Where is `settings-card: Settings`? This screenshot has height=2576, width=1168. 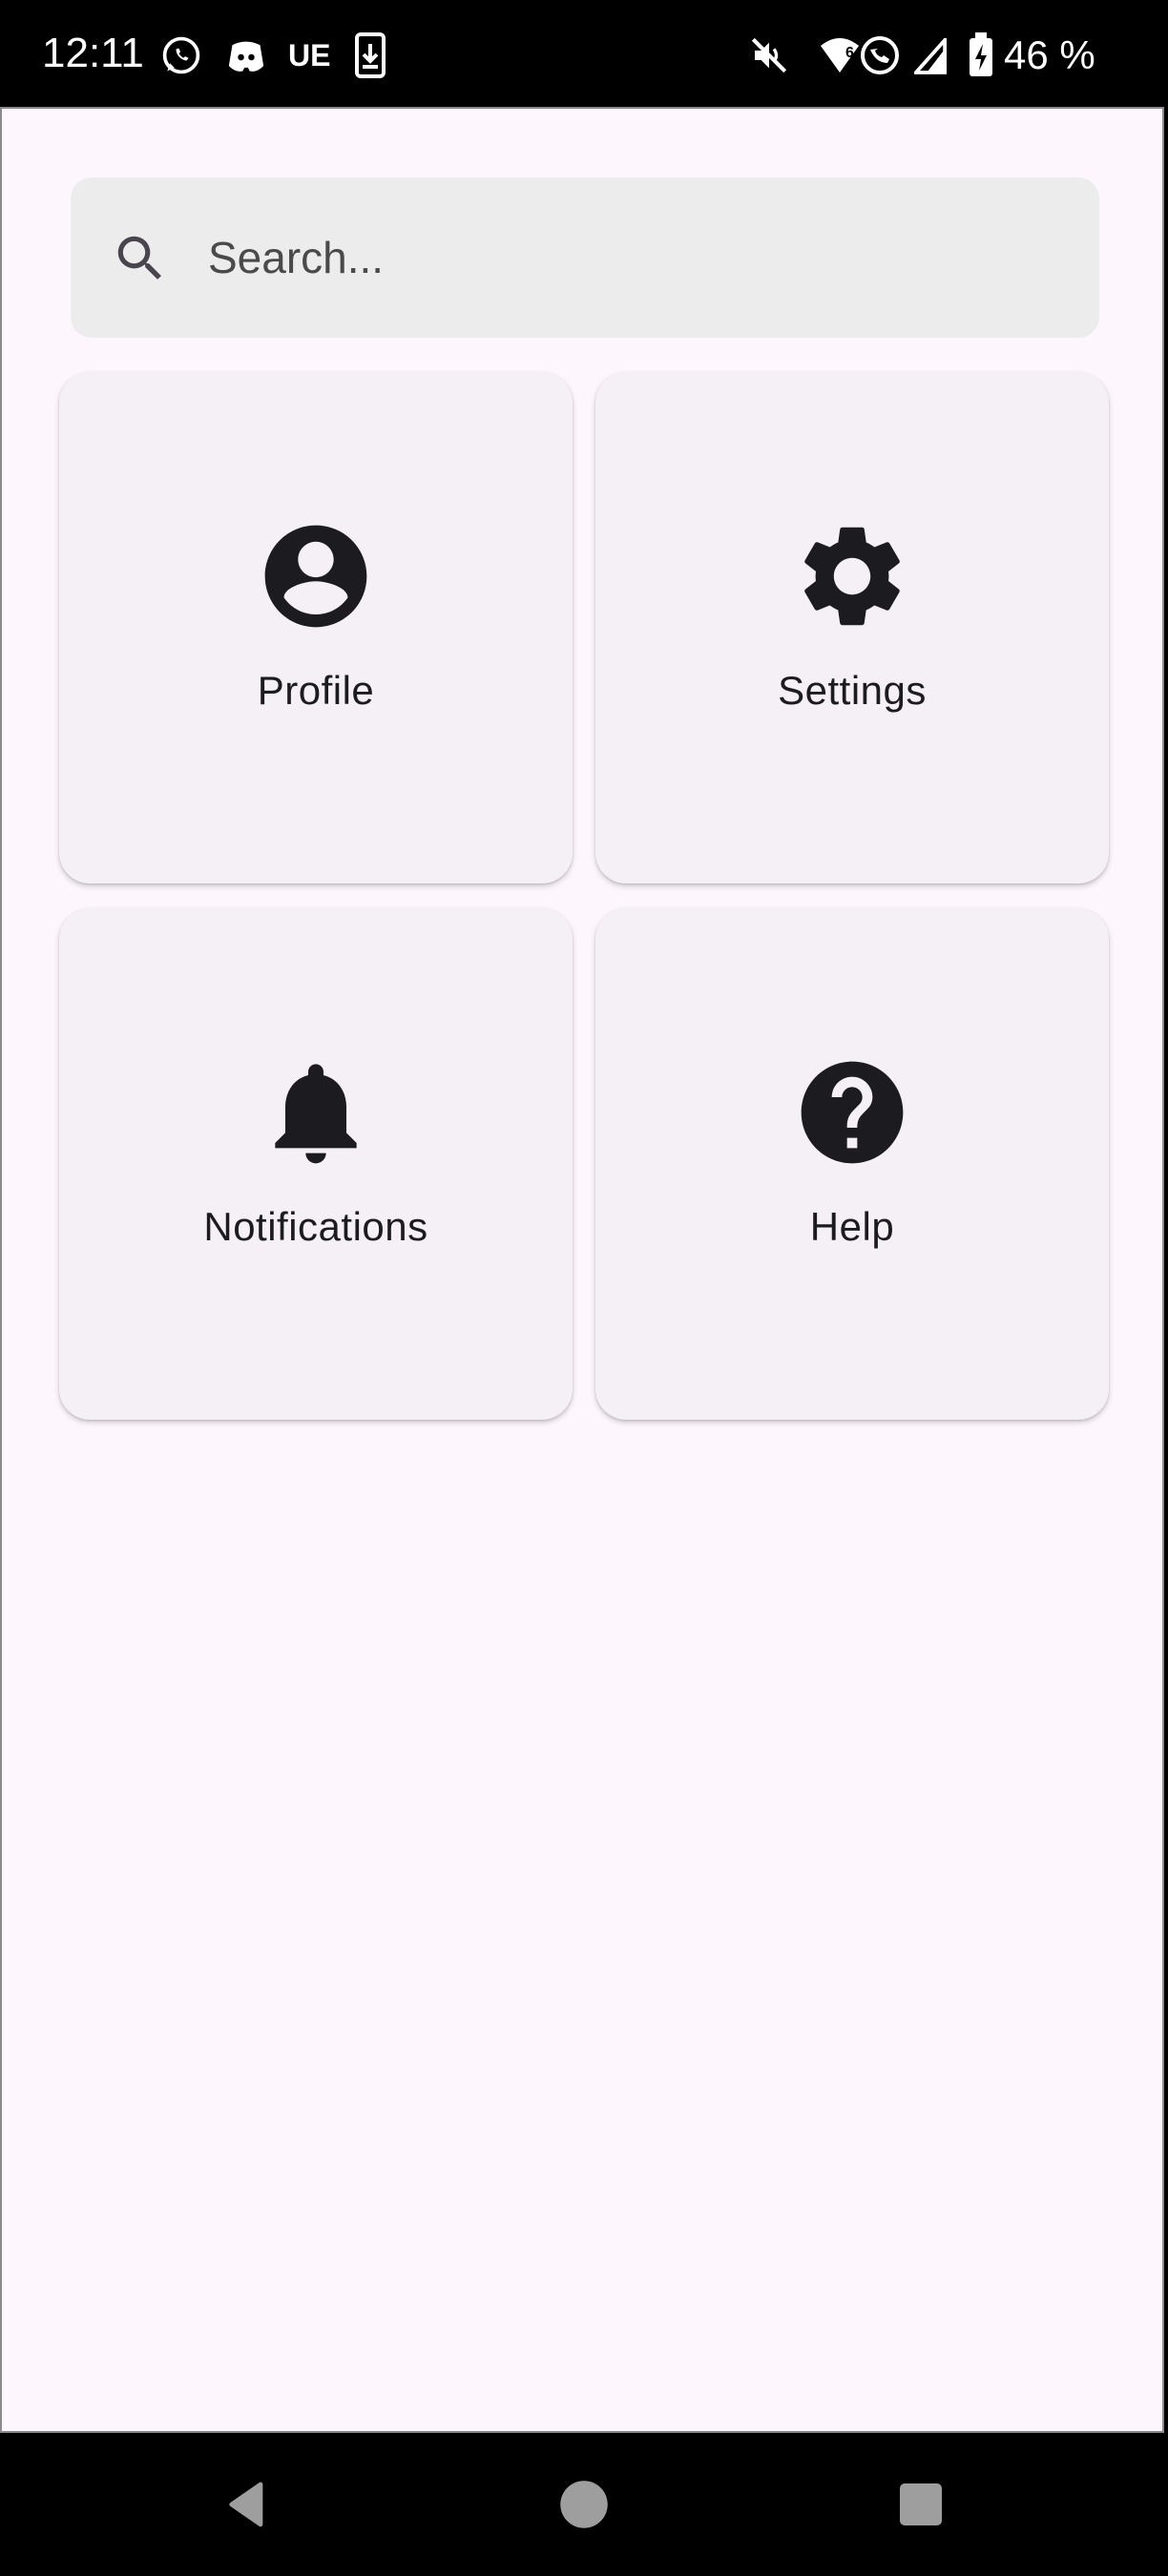 settings-card: Settings is located at coordinates (852, 627).